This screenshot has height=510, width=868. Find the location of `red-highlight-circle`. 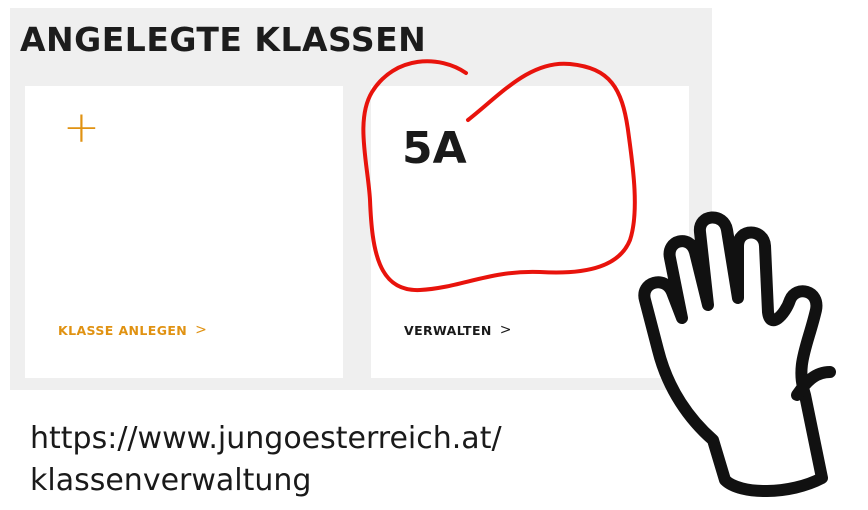

red-highlight-circle is located at coordinates (499, 176).